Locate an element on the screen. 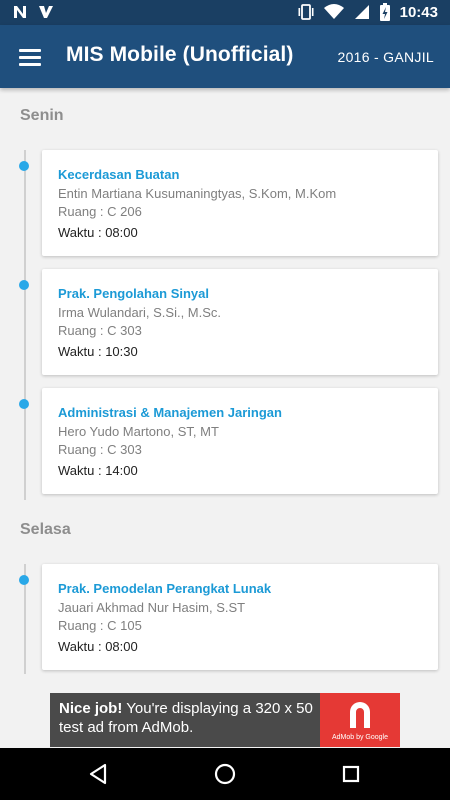 This screenshot has width=450, height=800. class-lecturer: Jauari Akhmad Nur Hasim, S.ST is located at coordinates (152, 607).